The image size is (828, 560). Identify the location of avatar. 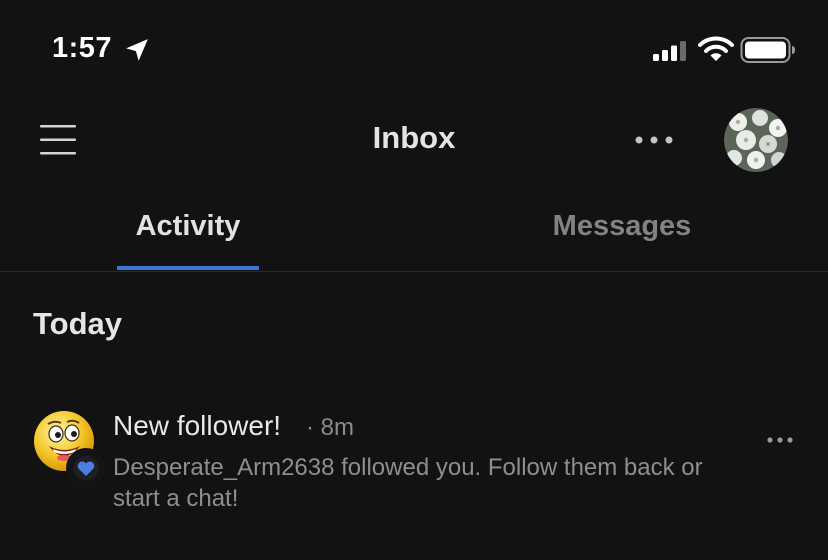
(756, 140).